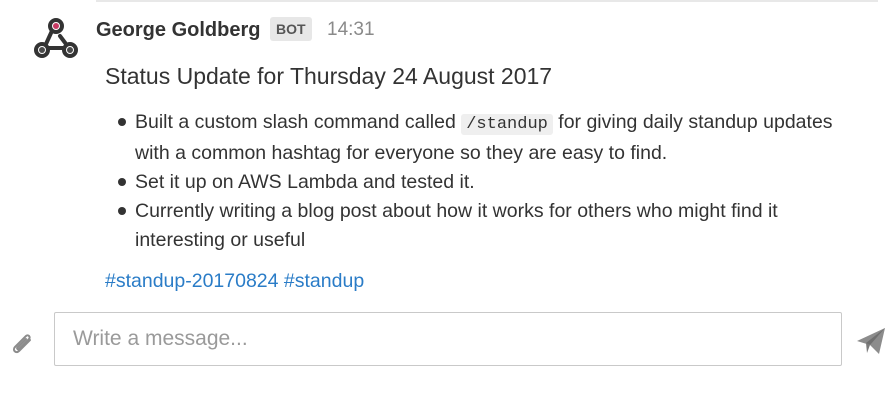 The width and height of the screenshot is (891, 400). Describe the element at coordinates (448, 339) in the screenshot. I see `message-input` at that location.